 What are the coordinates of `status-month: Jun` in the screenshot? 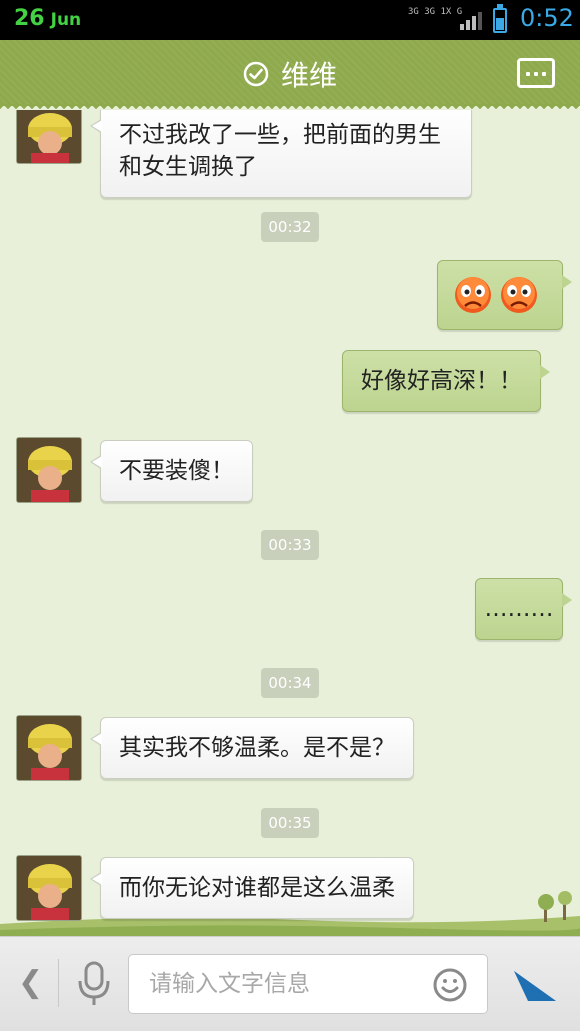 It's located at (66, 20).